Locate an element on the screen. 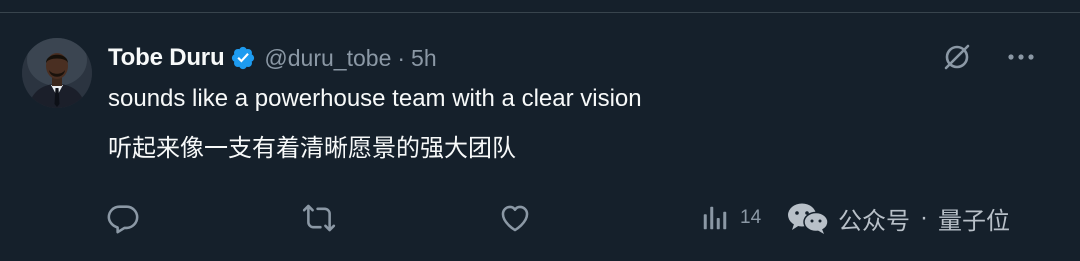 Image resolution: width=1080 pixels, height=261 pixels. header-actions is located at coordinates (989, 57).